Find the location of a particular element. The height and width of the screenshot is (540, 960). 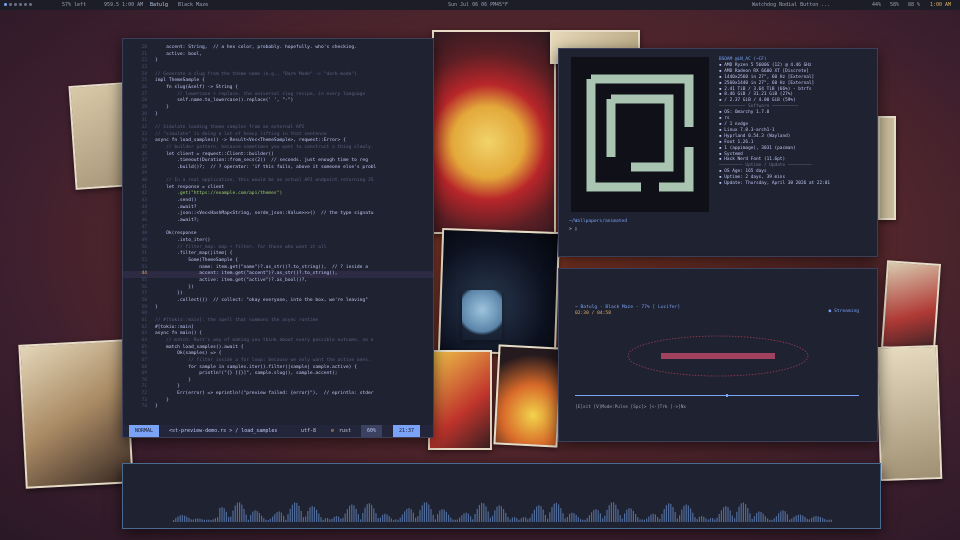

code-line: 21 active: bool, is located at coordinates (278, 55).